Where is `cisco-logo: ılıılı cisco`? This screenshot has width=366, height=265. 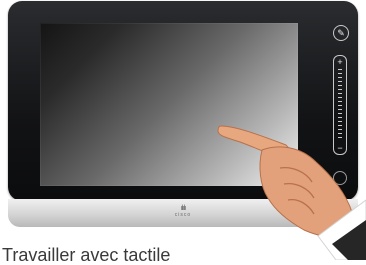 cisco-logo: ılıılı cisco is located at coordinates (183, 211).